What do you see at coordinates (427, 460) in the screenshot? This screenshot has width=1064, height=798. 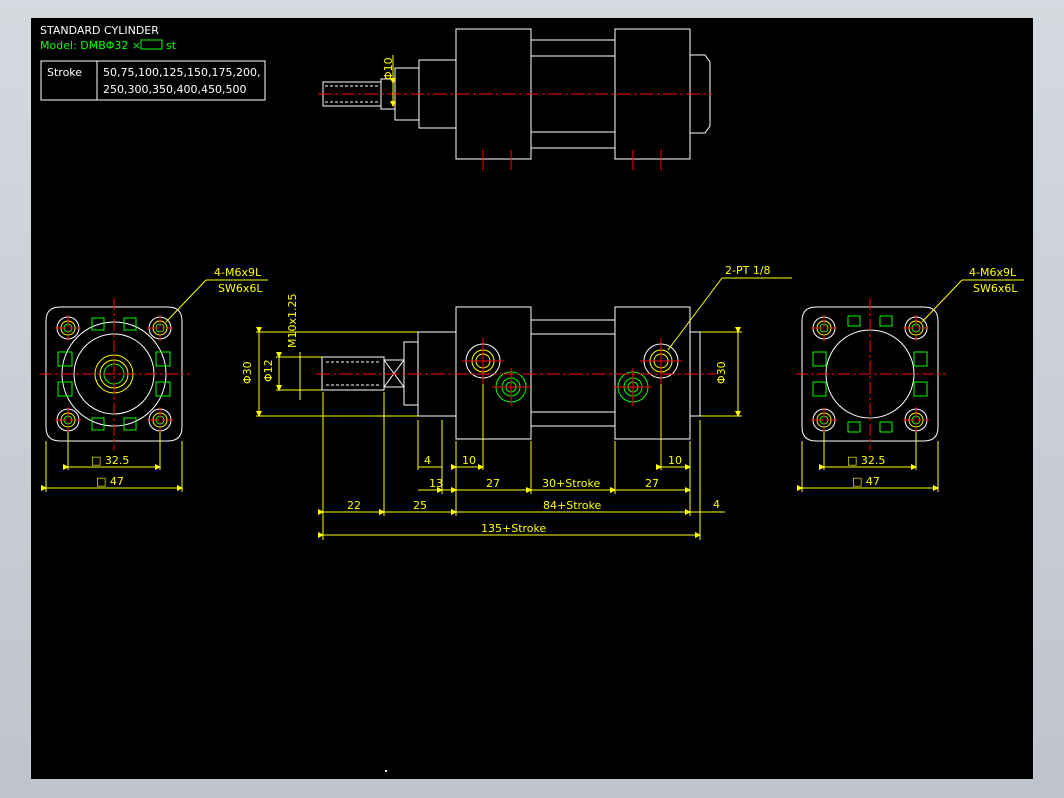 I see `dim-4-left: 4` at bounding box center [427, 460].